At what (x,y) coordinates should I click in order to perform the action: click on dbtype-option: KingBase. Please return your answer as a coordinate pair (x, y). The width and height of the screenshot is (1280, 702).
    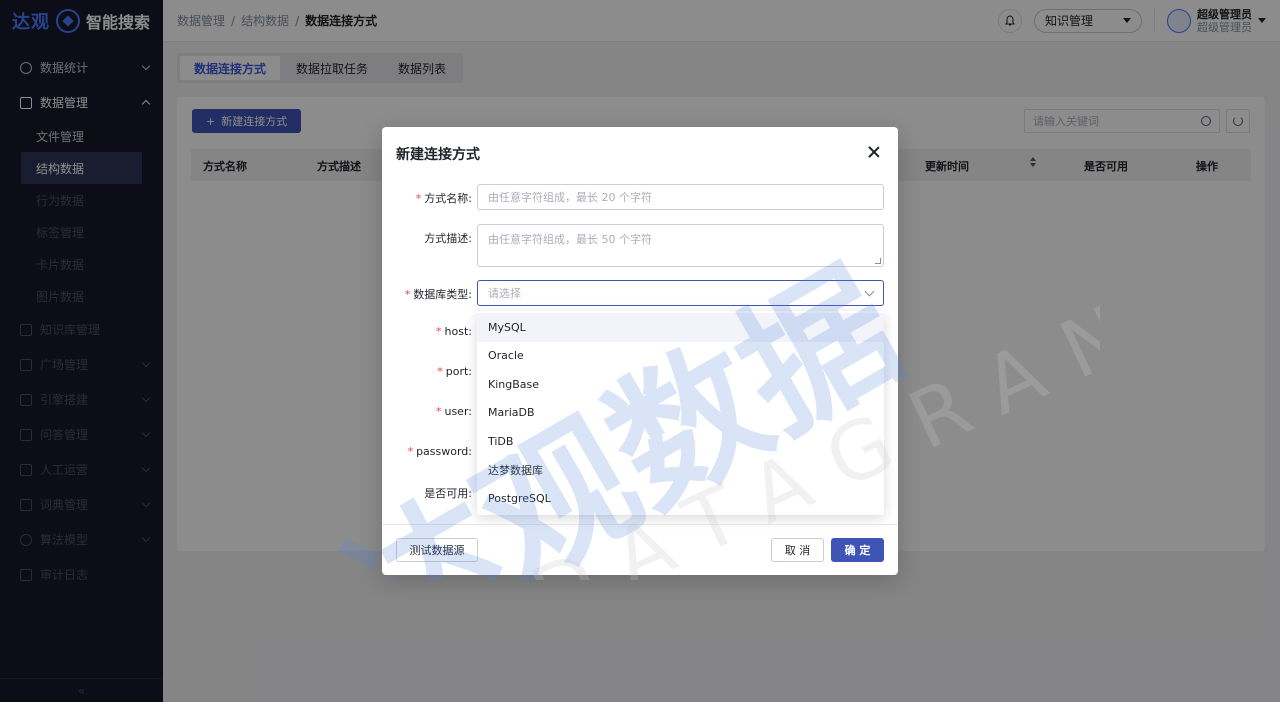
    Looking at the image, I should click on (680, 384).